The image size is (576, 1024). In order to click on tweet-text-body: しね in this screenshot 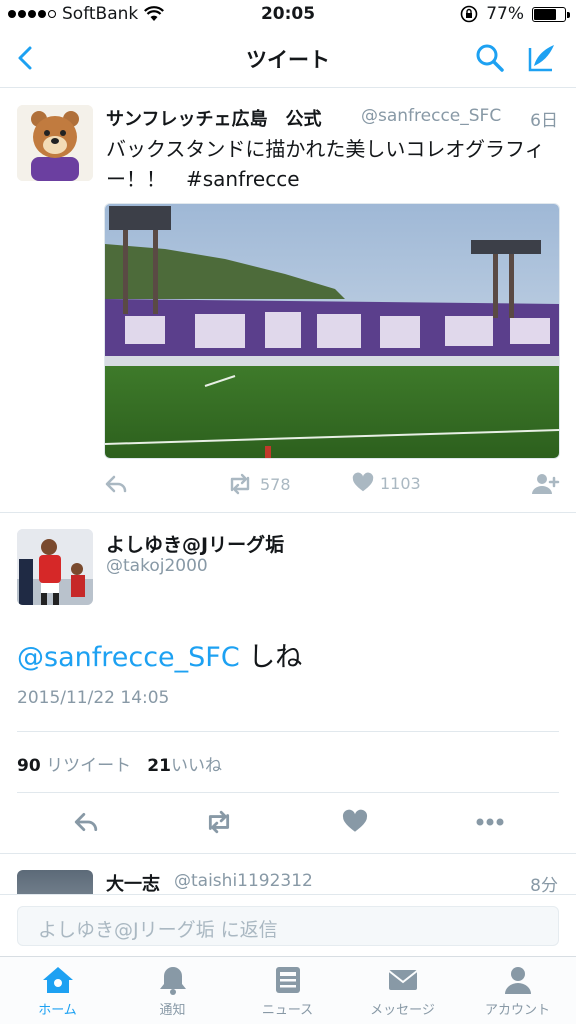, I will do `click(275, 657)`.